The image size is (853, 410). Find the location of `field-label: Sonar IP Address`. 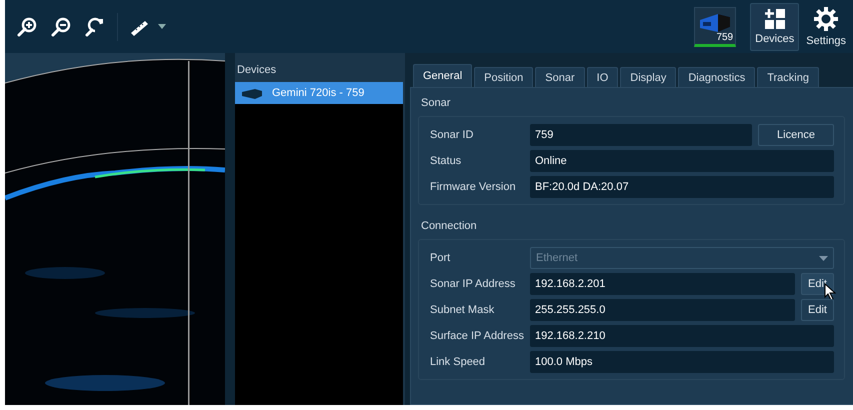

field-label: Sonar IP Address is located at coordinates (473, 284).